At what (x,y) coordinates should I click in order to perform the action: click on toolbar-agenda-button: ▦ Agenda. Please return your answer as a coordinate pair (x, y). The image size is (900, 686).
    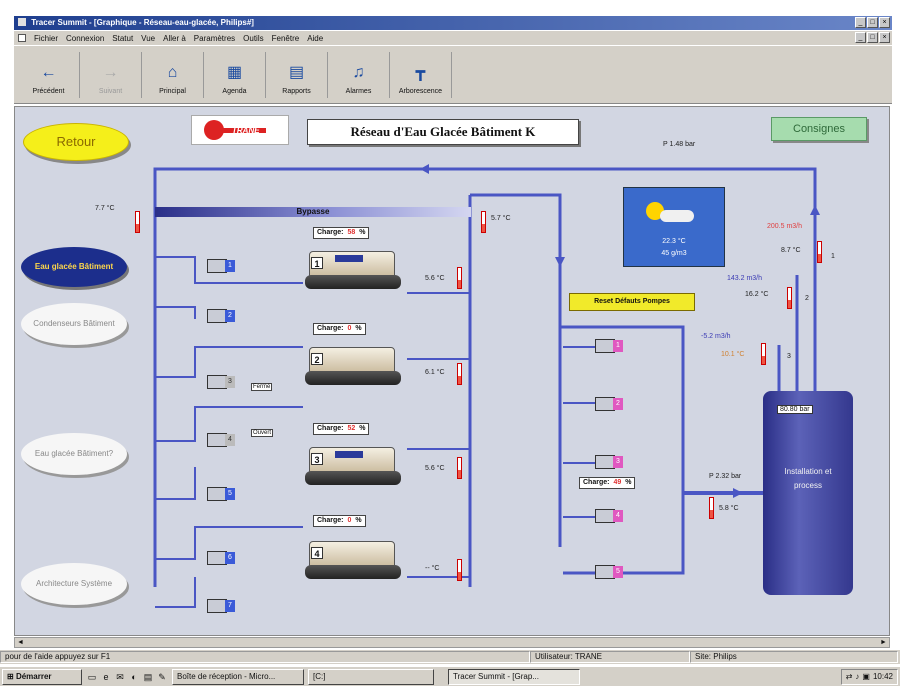
    Looking at the image, I should click on (235, 75).